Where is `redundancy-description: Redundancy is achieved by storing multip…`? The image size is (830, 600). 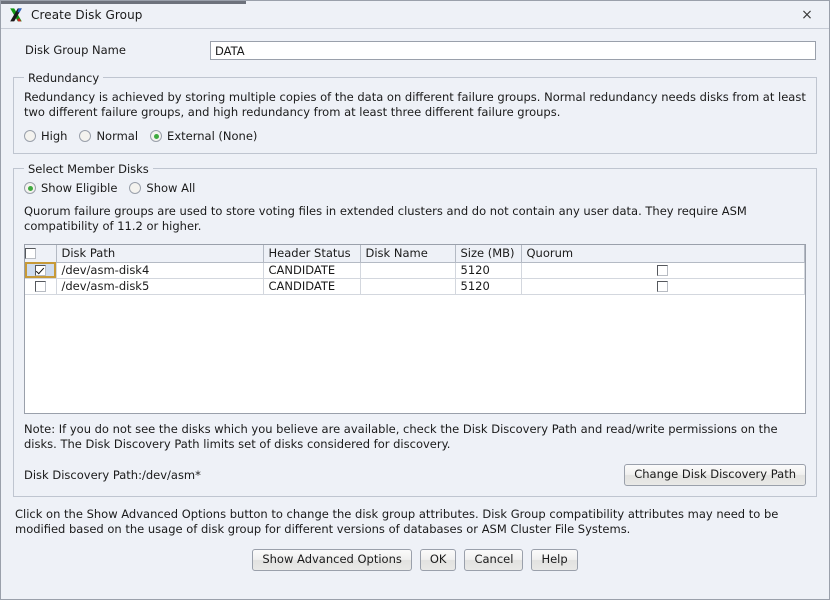 redundancy-description: Redundancy is achieved by storing multip… is located at coordinates (415, 104).